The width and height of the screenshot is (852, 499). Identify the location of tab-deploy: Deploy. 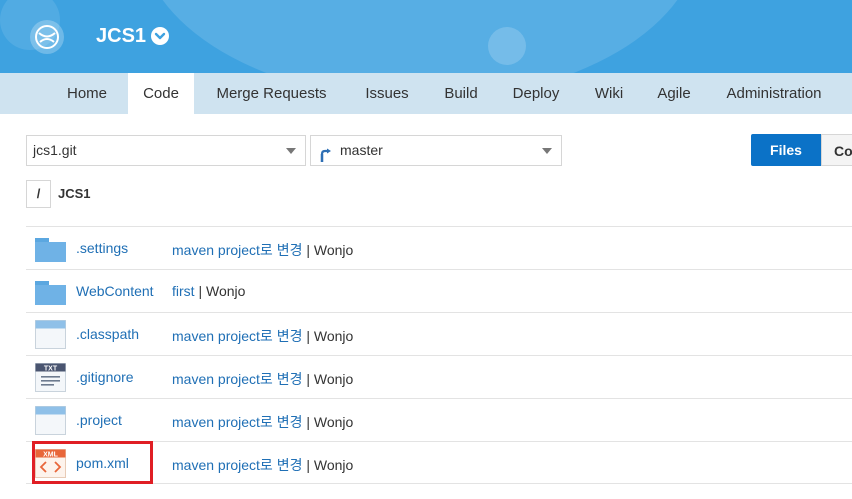
(536, 93).